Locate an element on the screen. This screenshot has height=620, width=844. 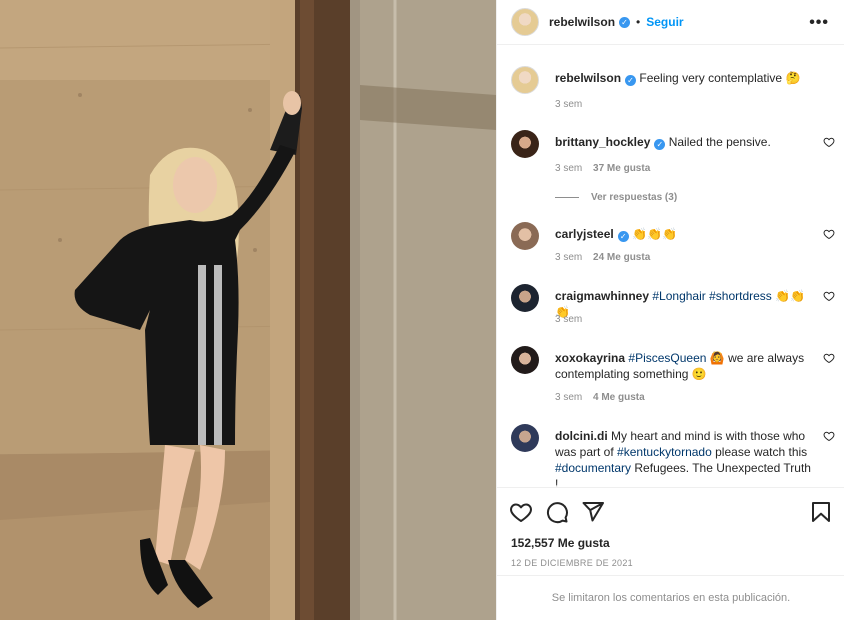
comment-emoji: 🙆 is located at coordinates (717, 358).